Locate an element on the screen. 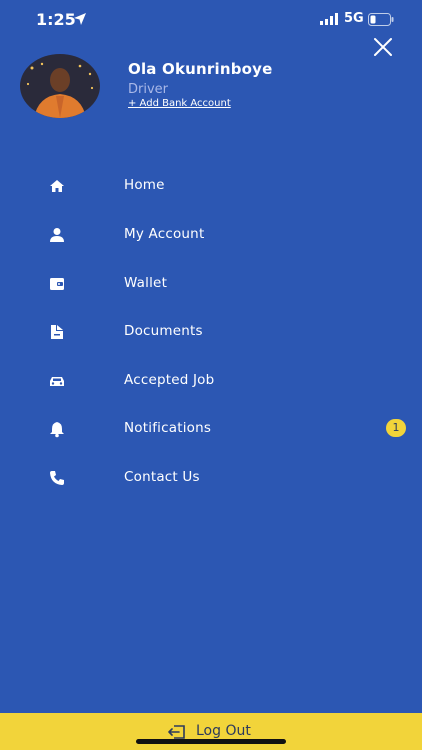  bell-icon is located at coordinates (57, 430).